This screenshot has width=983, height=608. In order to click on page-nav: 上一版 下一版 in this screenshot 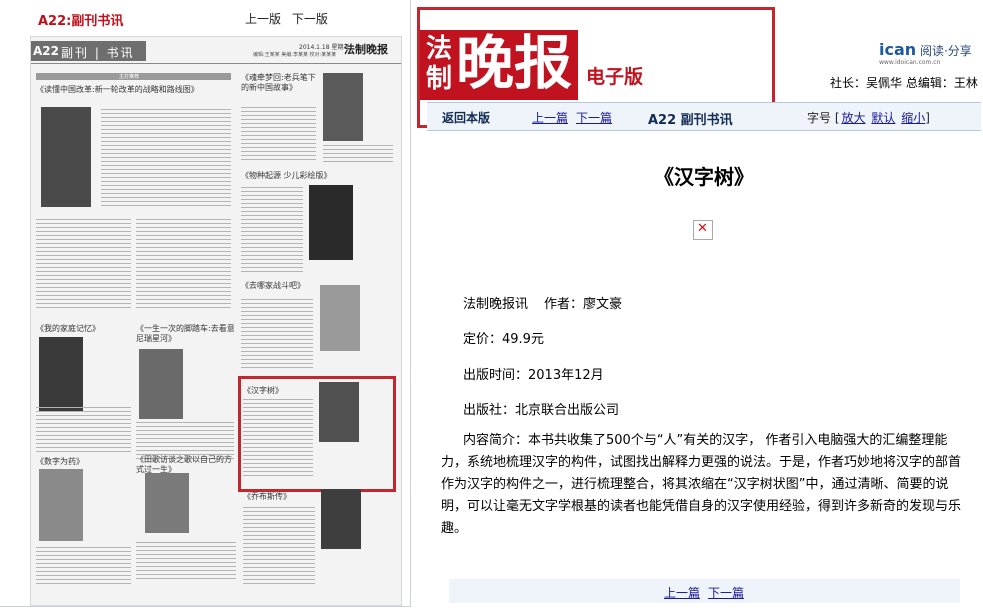, I will do `click(290, 18)`.